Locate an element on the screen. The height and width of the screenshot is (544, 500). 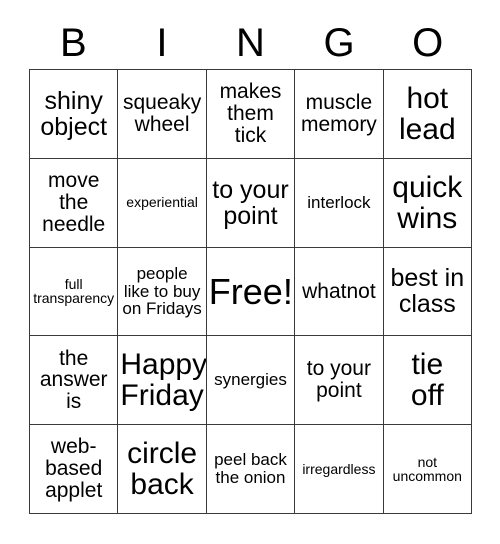
bingo-cell-r1-c5: hot lead is located at coordinates (427, 114).